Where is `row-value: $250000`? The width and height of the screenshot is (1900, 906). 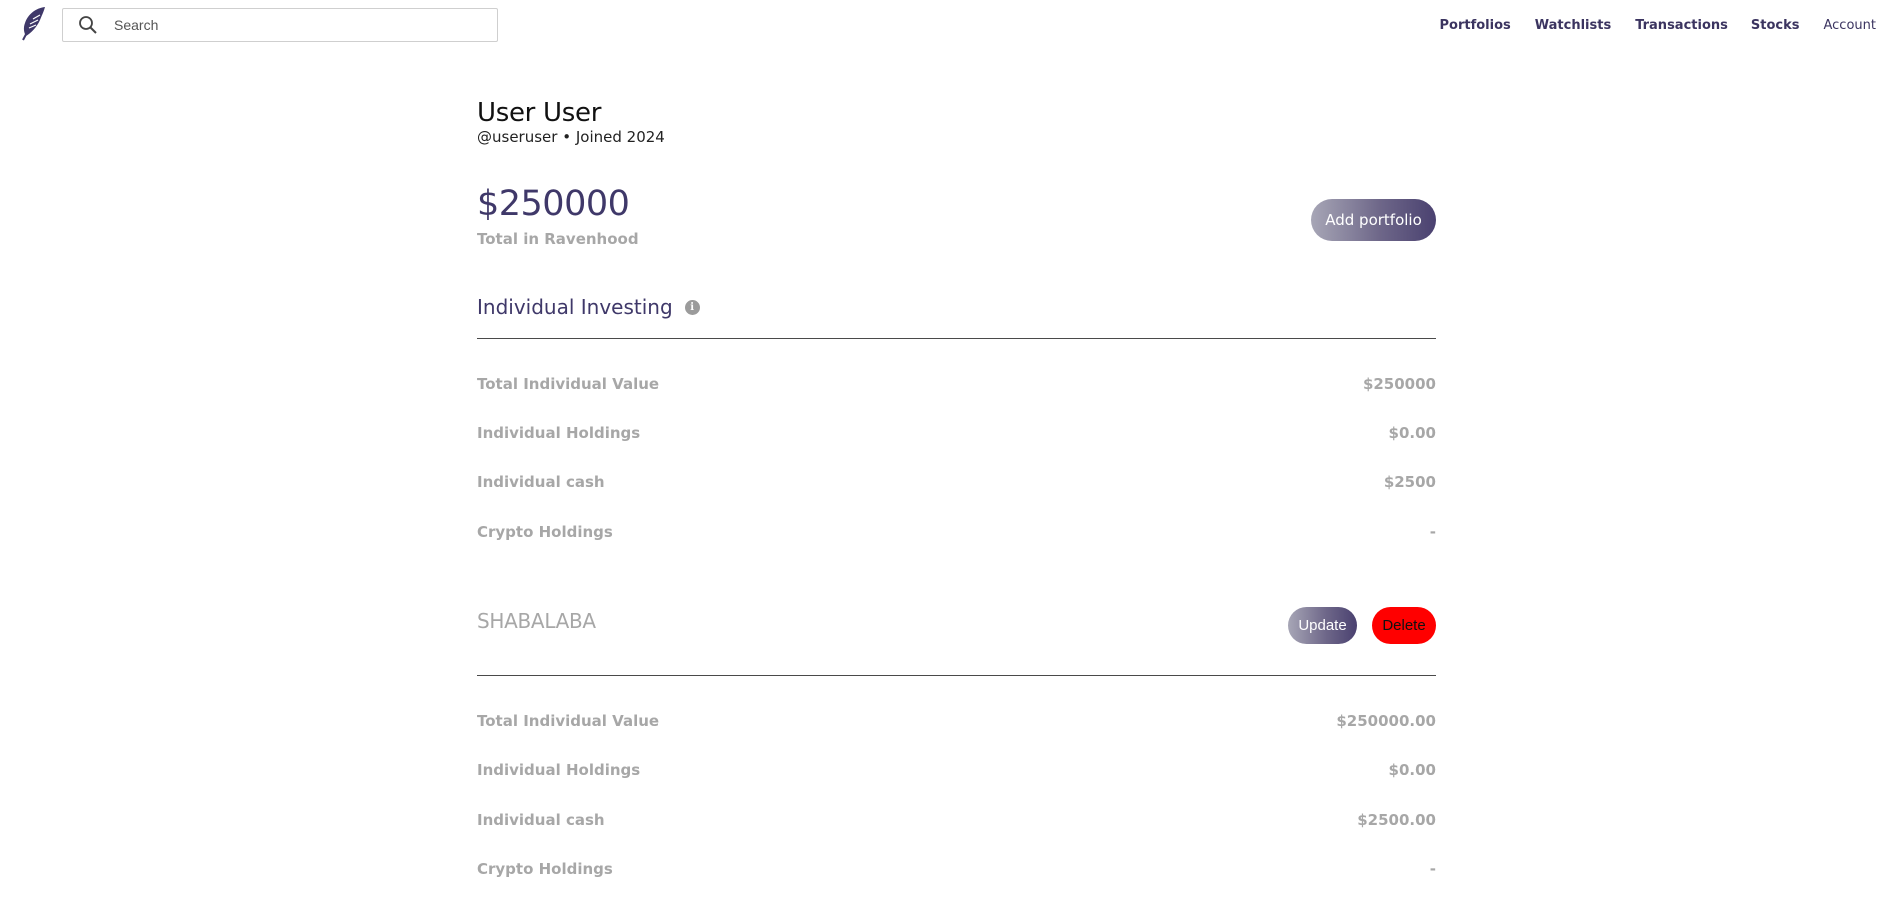 row-value: $250000 is located at coordinates (1399, 384).